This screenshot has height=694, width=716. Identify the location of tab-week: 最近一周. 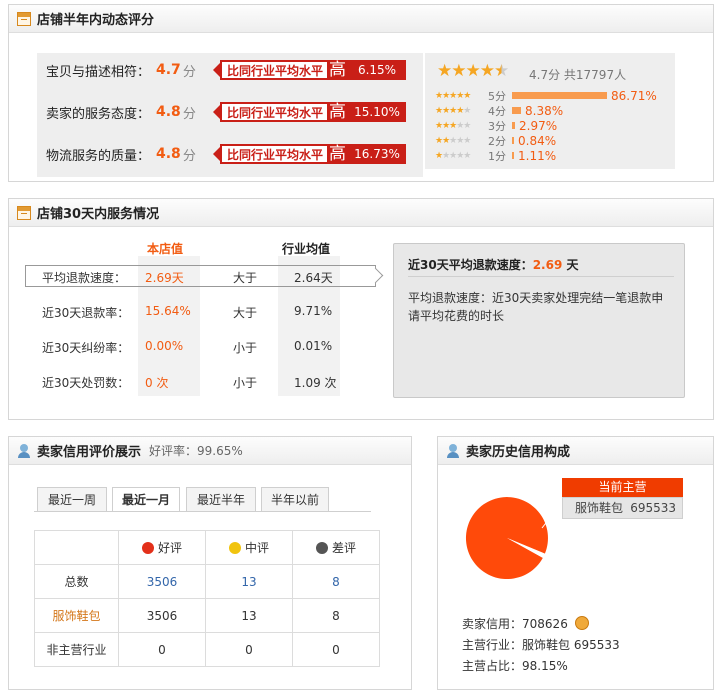
(72, 499).